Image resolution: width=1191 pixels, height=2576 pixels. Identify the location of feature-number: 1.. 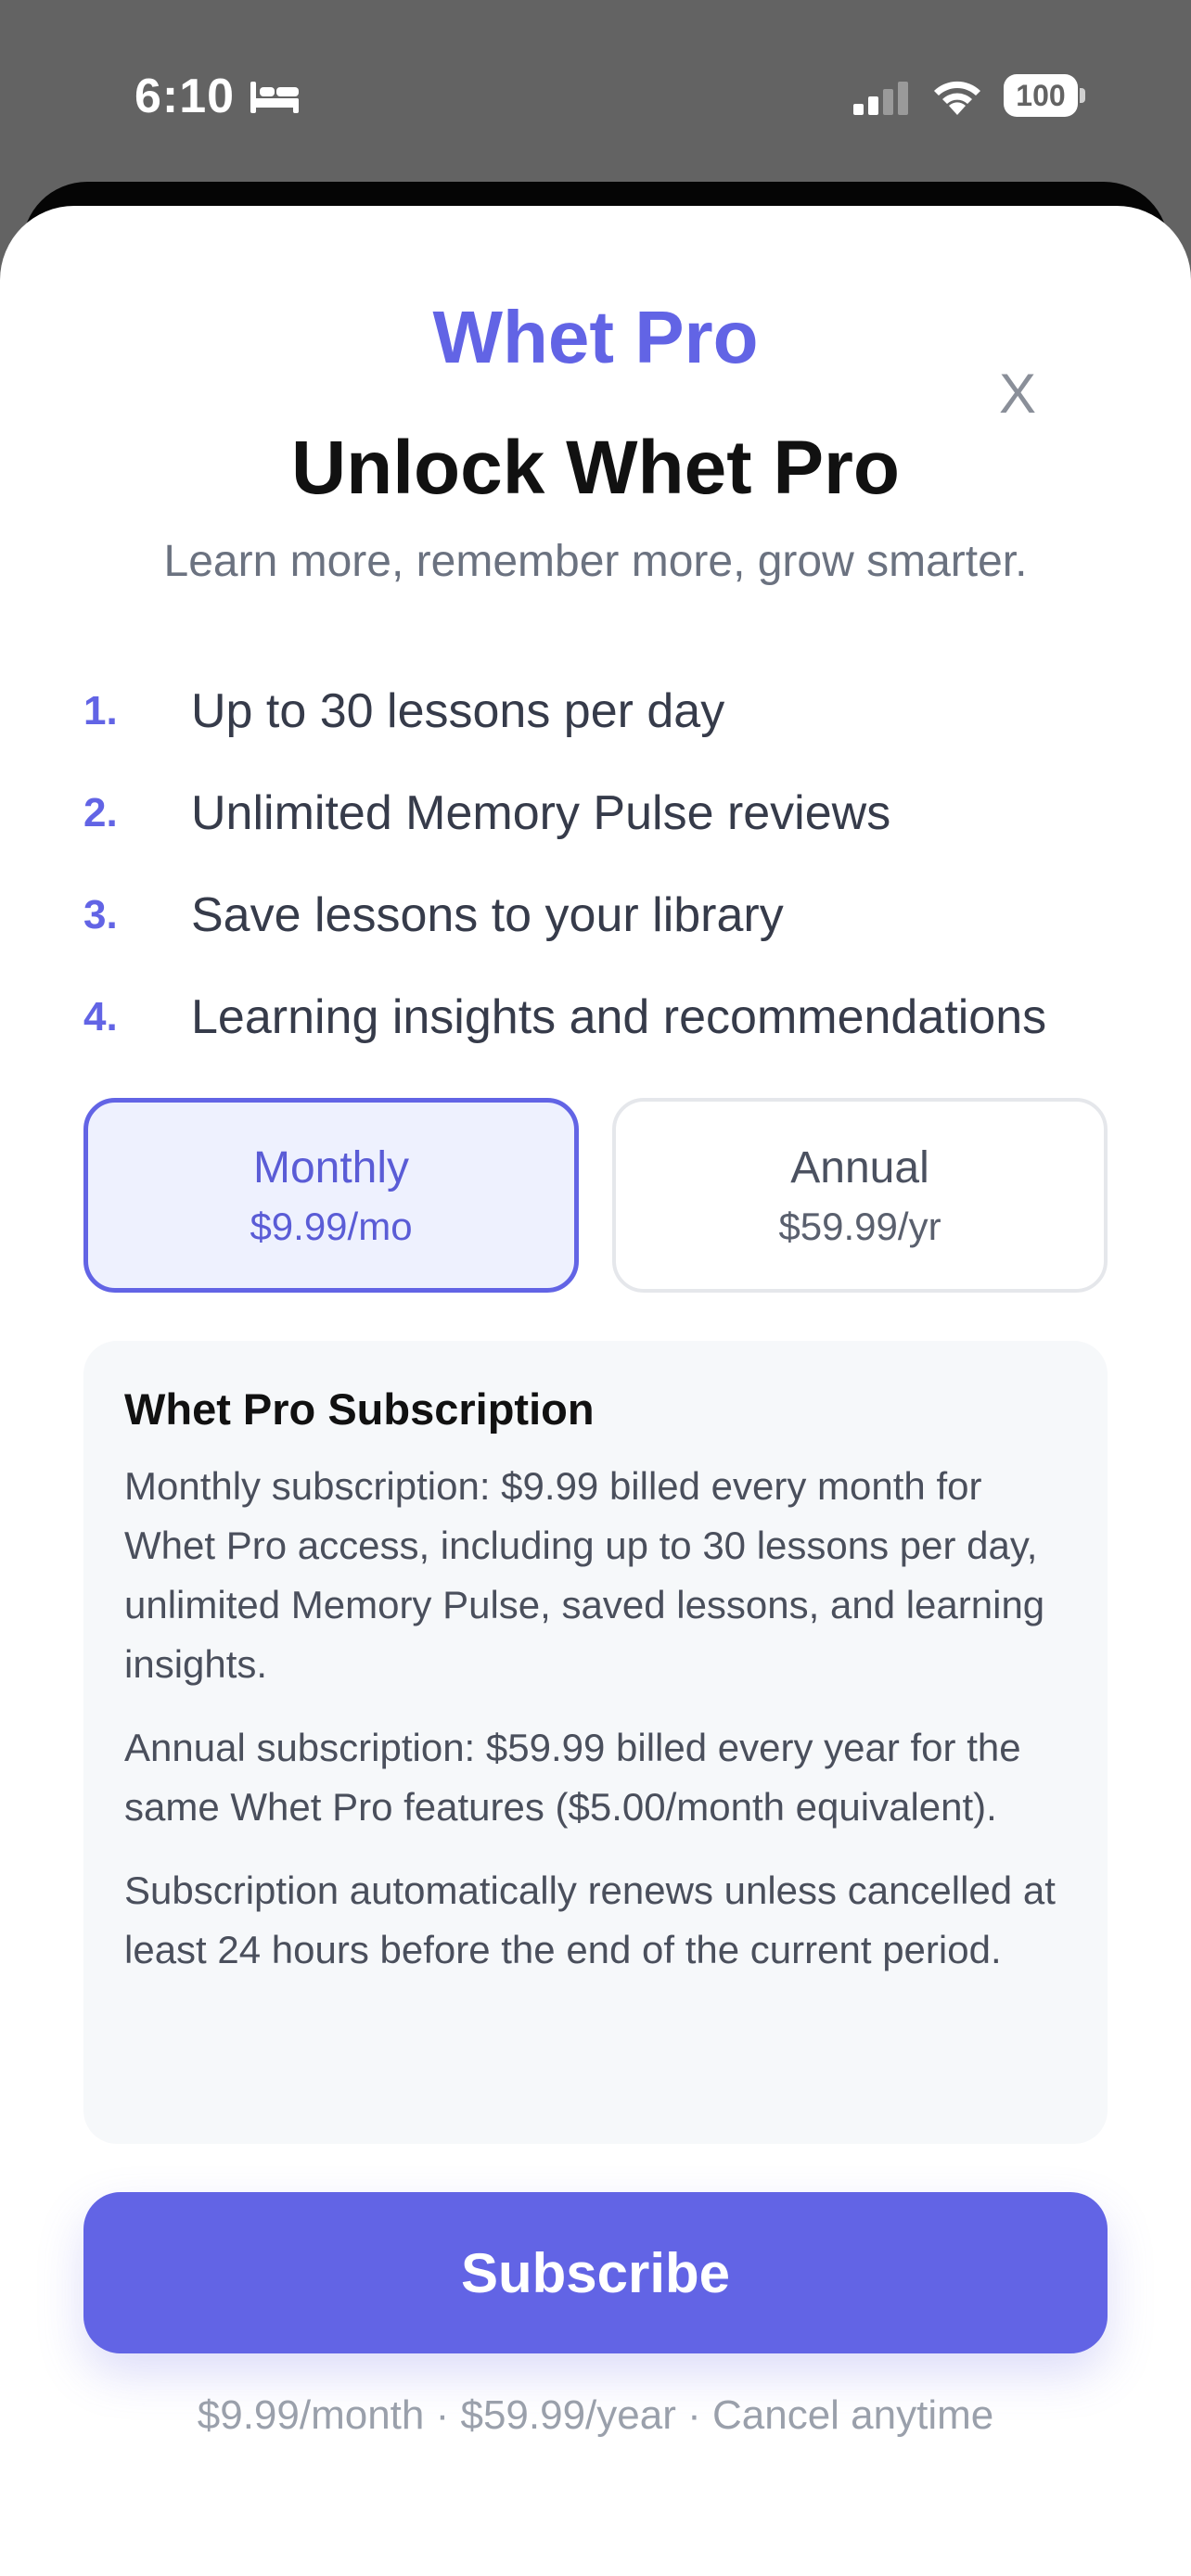
(100, 710).